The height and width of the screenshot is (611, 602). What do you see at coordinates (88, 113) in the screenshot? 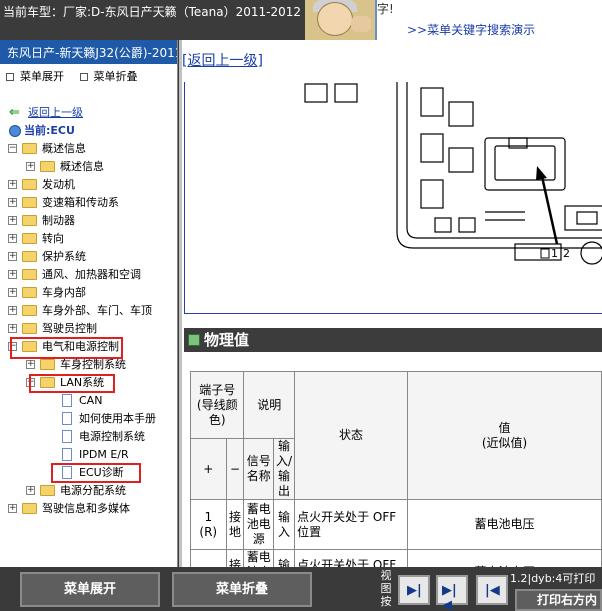
I see `tree-back-item: ⇐ 返回上一级` at bounding box center [88, 113].